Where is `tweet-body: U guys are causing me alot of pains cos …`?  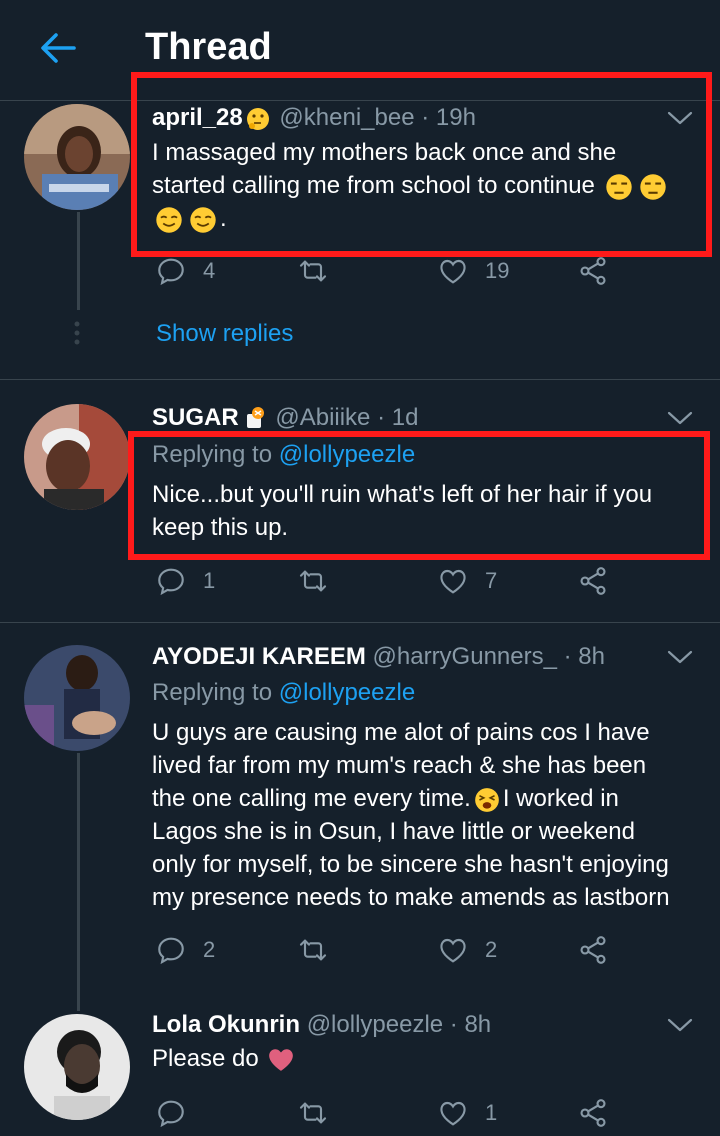
tweet-body: U guys are causing me alot of pains cos … is located at coordinates (411, 815).